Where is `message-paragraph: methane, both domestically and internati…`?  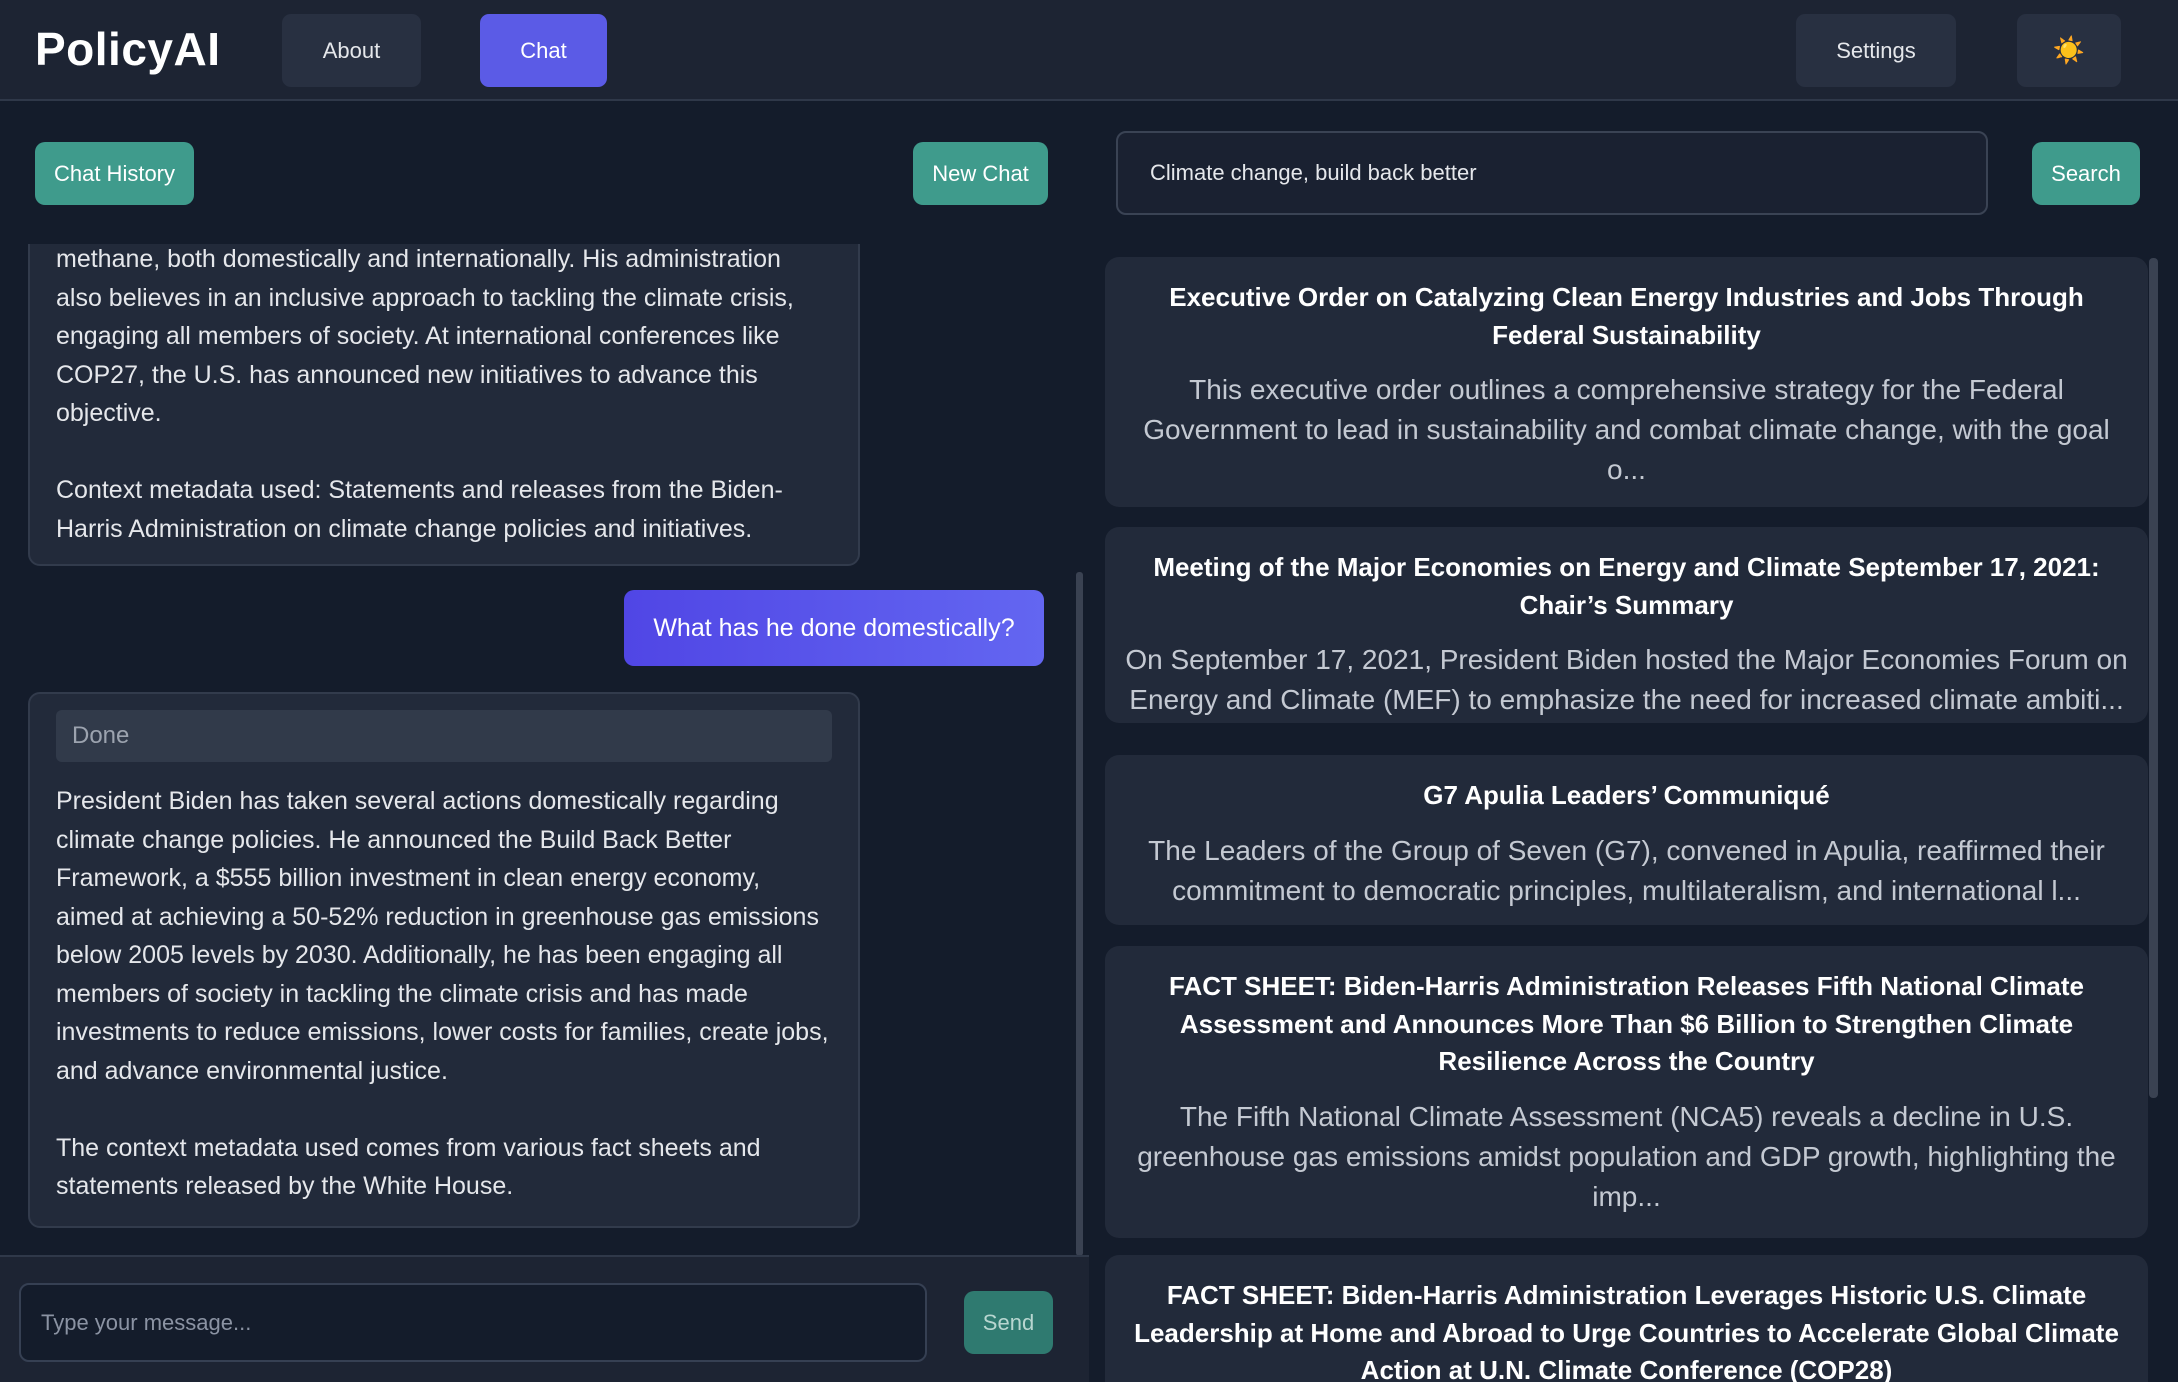 message-paragraph: methane, both domestically and internati… is located at coordinates (425, 336).